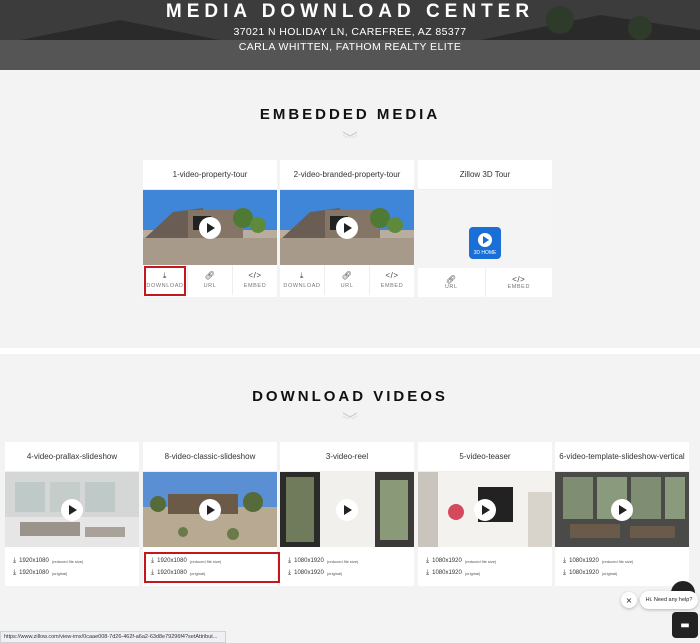  Describe the element at coordinates (350, 47) in the screenshot. I see `agent-name: CARLA WHITTEN, FATHOM REALTY ELITE` at that location.